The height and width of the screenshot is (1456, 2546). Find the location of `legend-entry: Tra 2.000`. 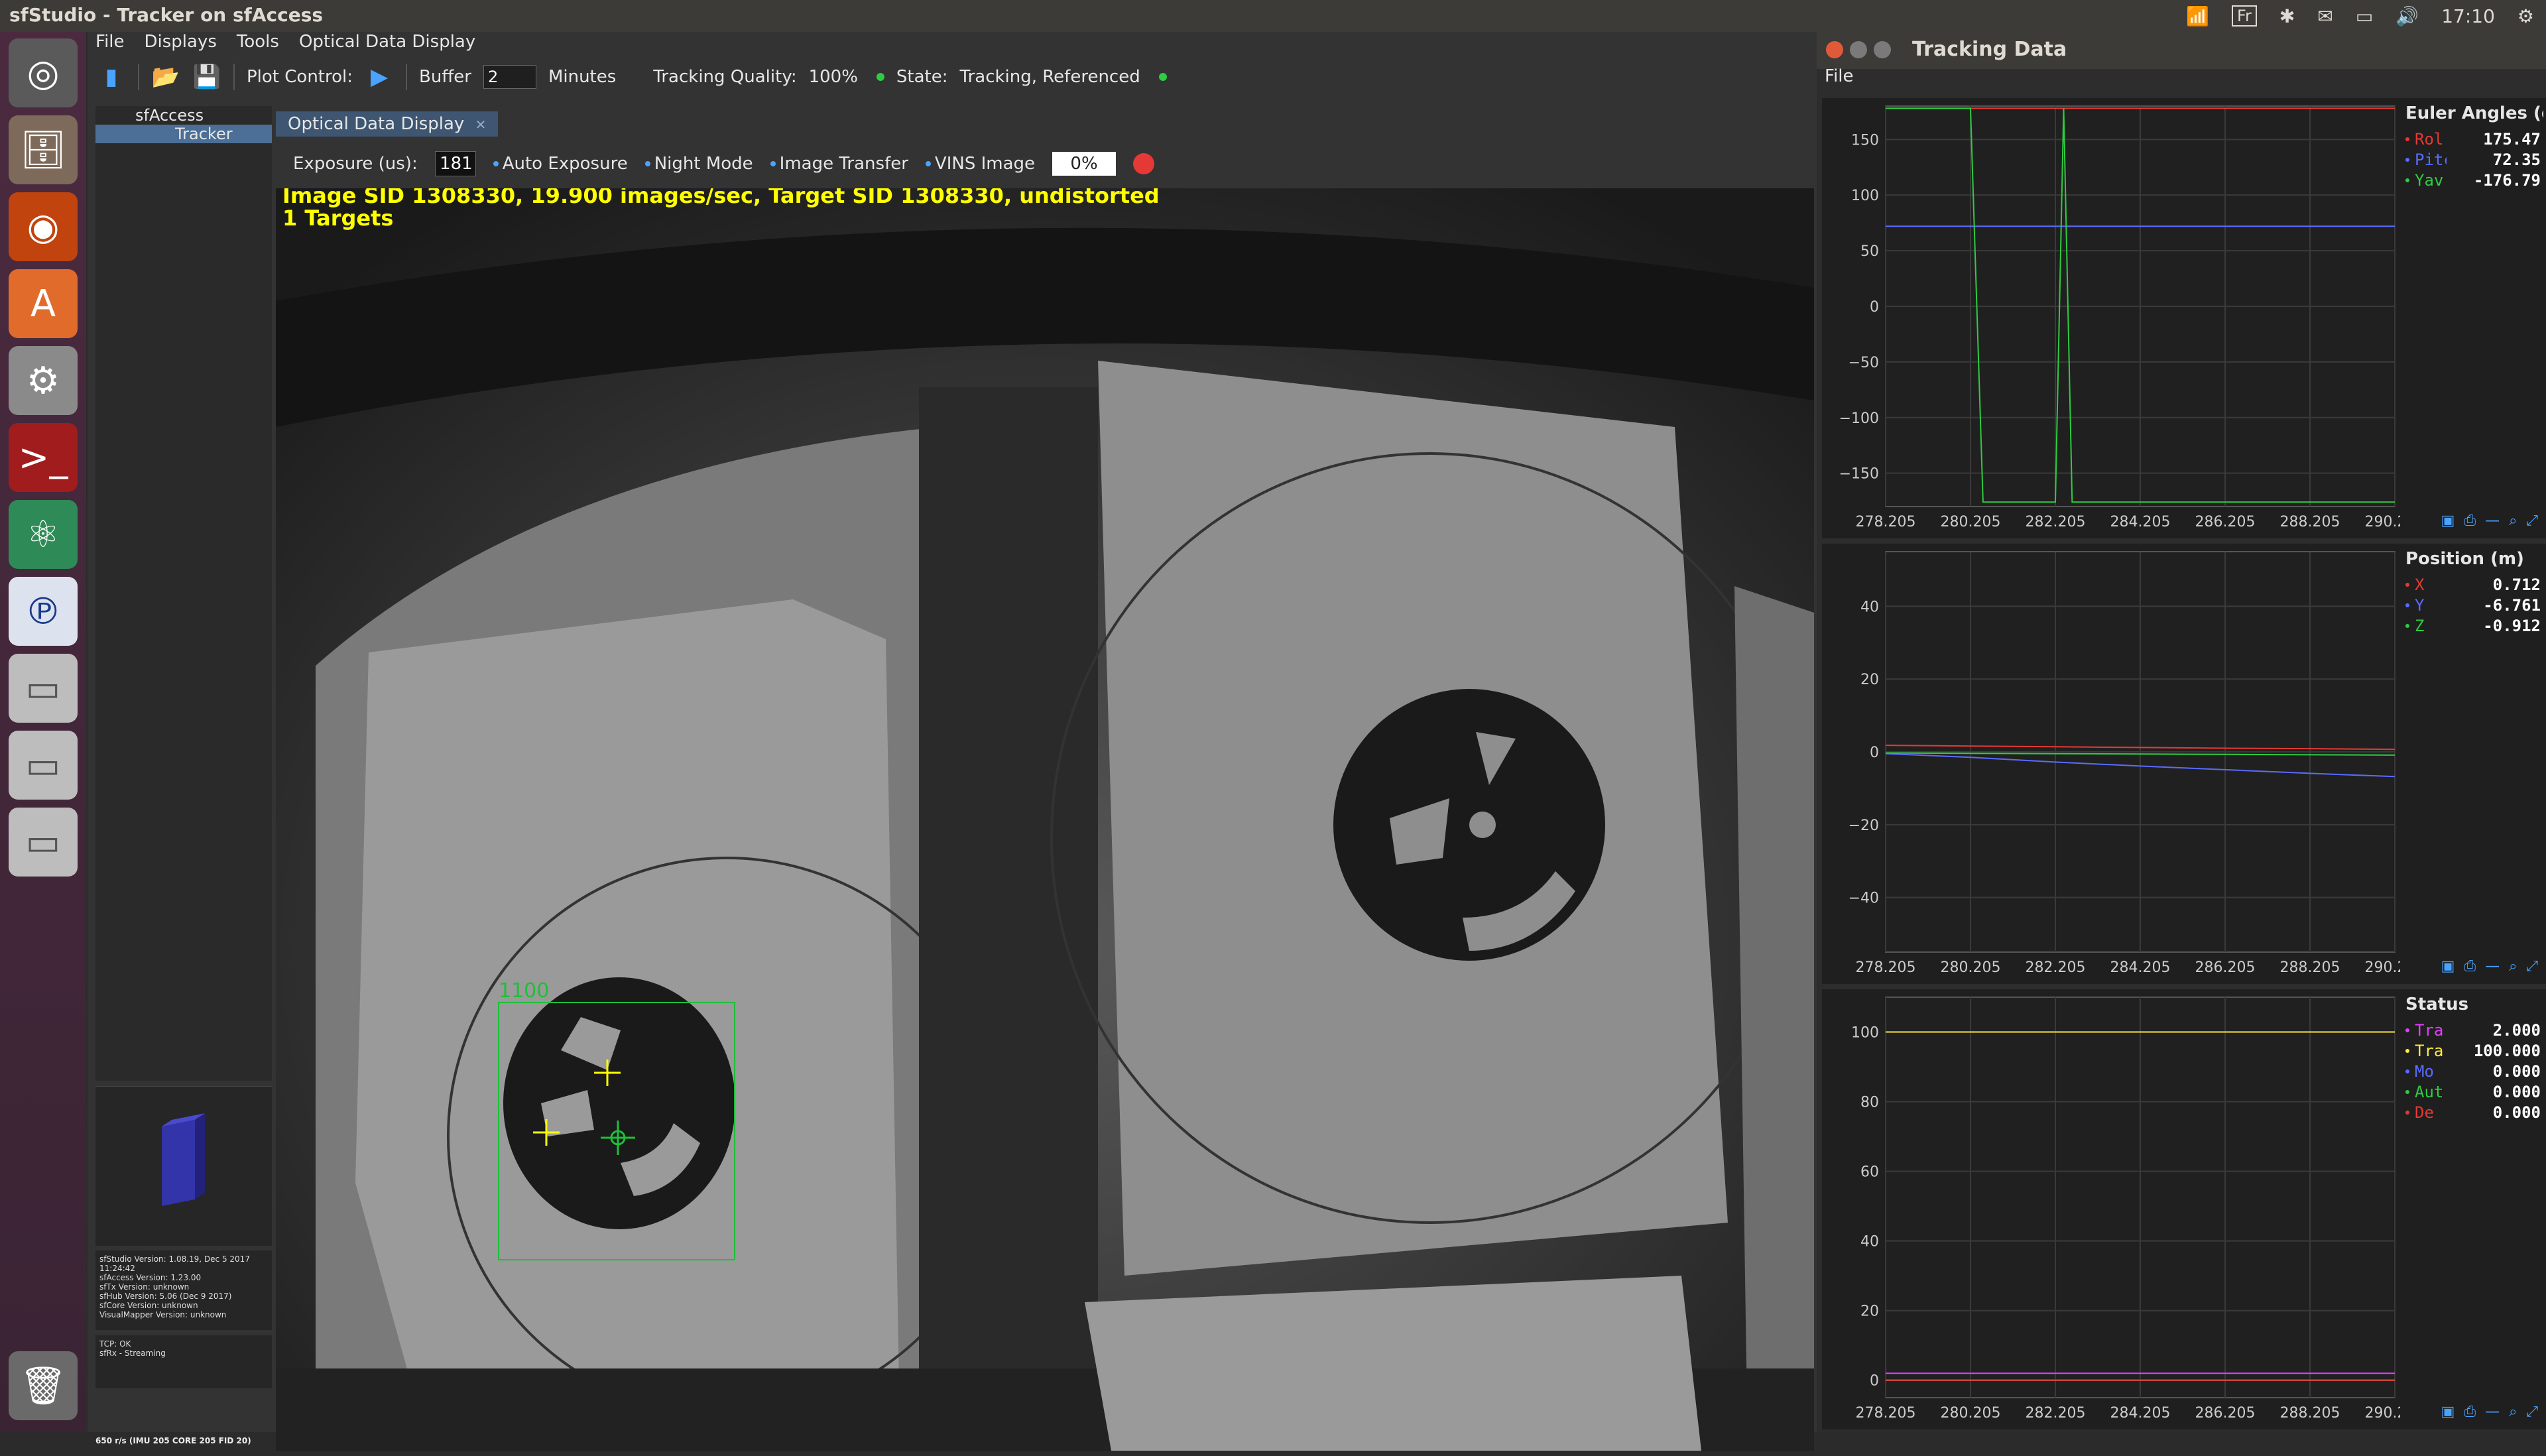

legend-entry: Tra 2.000 is located at coordinates (2470, 1030).